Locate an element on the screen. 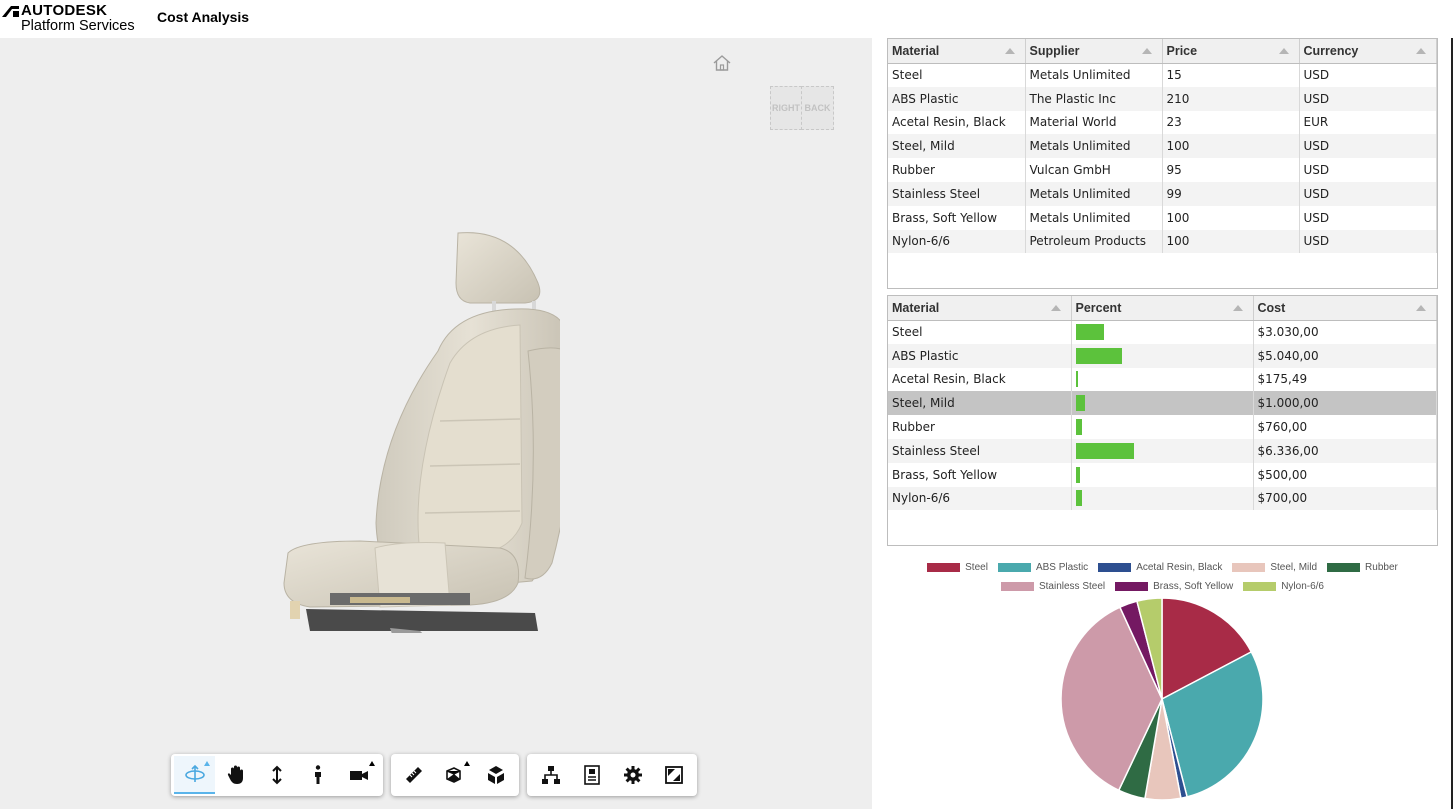 The width and height of the screenshot is (1456, 809). table-row: Steel $3.030,00 is located at coordinates (1162, 332).